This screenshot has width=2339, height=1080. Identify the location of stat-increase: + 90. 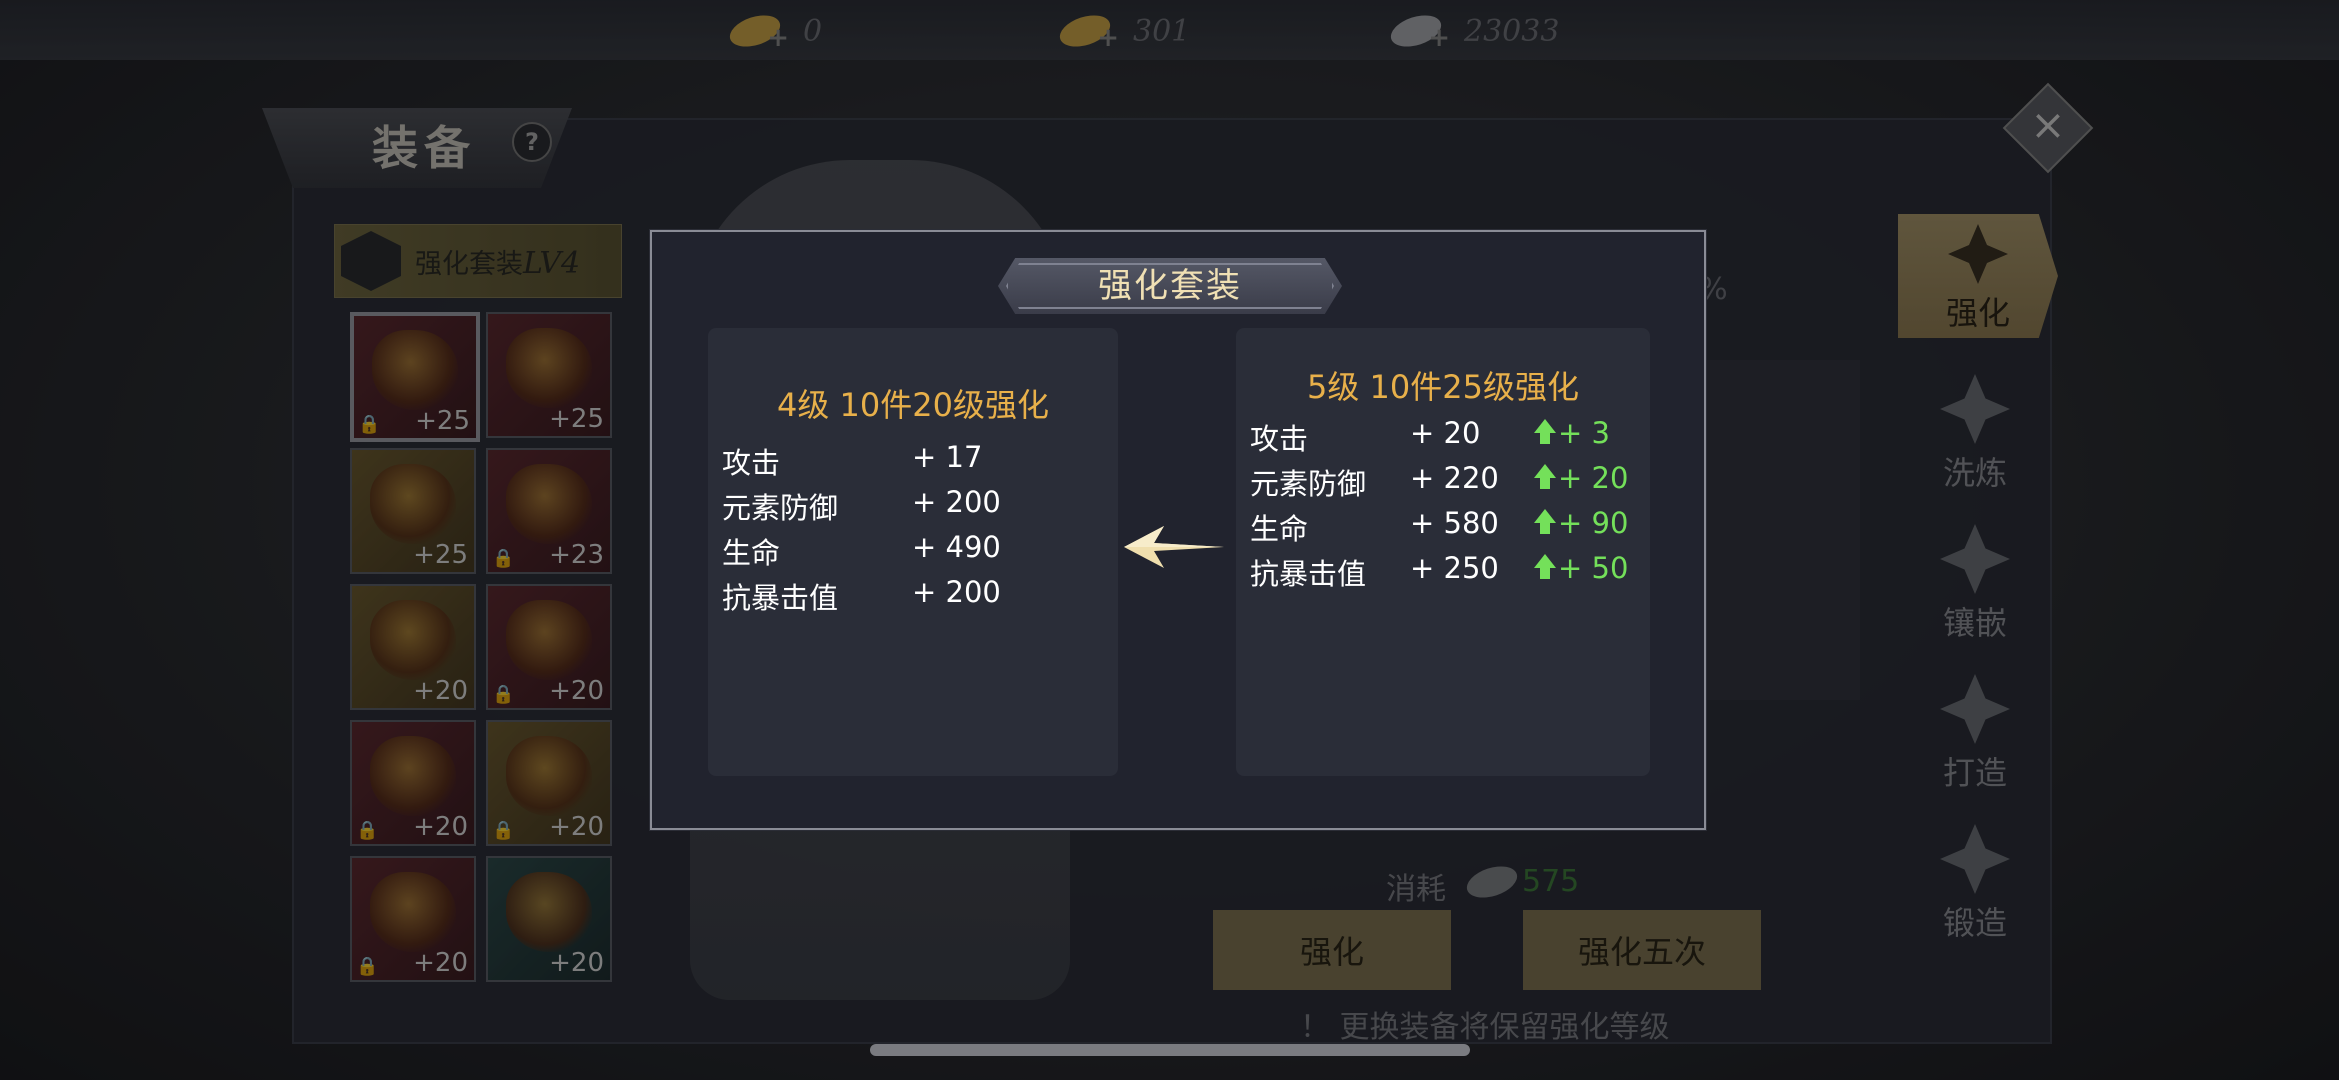
(1581, 523).